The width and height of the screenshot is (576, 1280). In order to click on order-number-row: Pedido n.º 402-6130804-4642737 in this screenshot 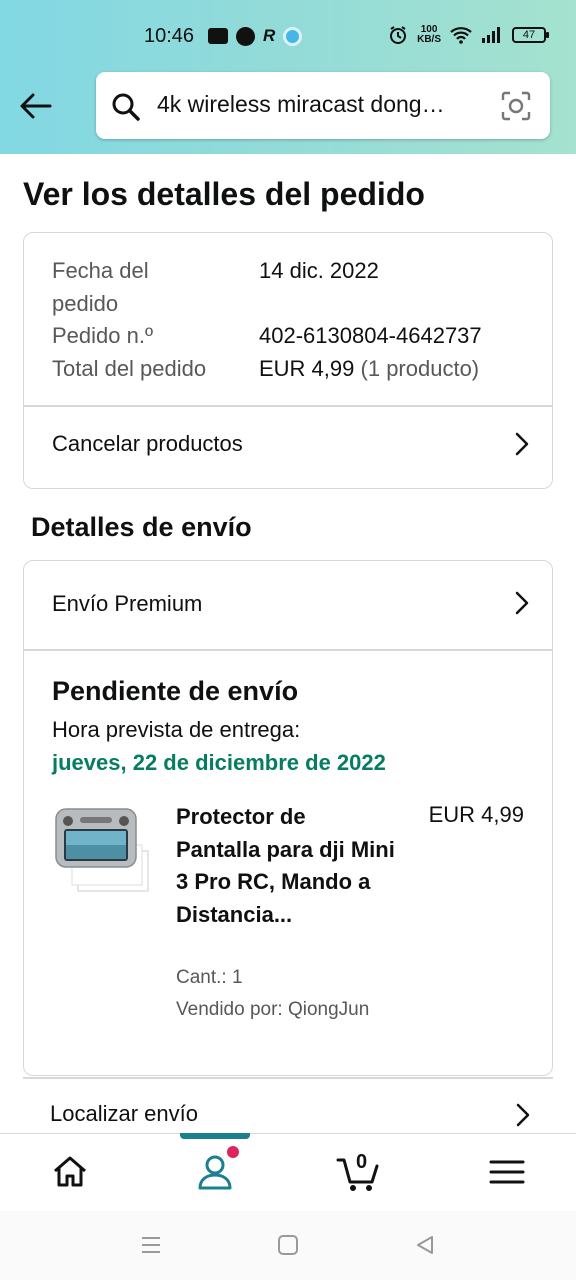, I will do `click(267, 336)`.